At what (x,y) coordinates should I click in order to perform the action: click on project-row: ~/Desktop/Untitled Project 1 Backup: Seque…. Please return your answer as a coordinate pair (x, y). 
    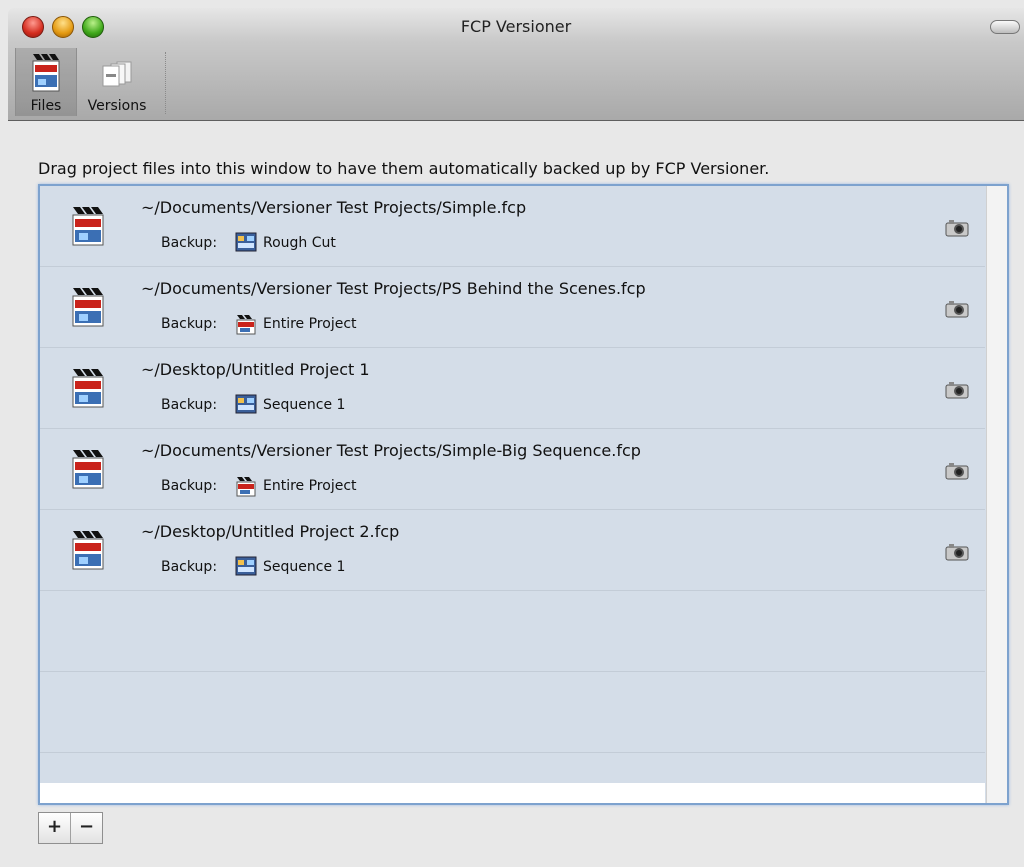
    Looking at the image, I should click on (512, 388).